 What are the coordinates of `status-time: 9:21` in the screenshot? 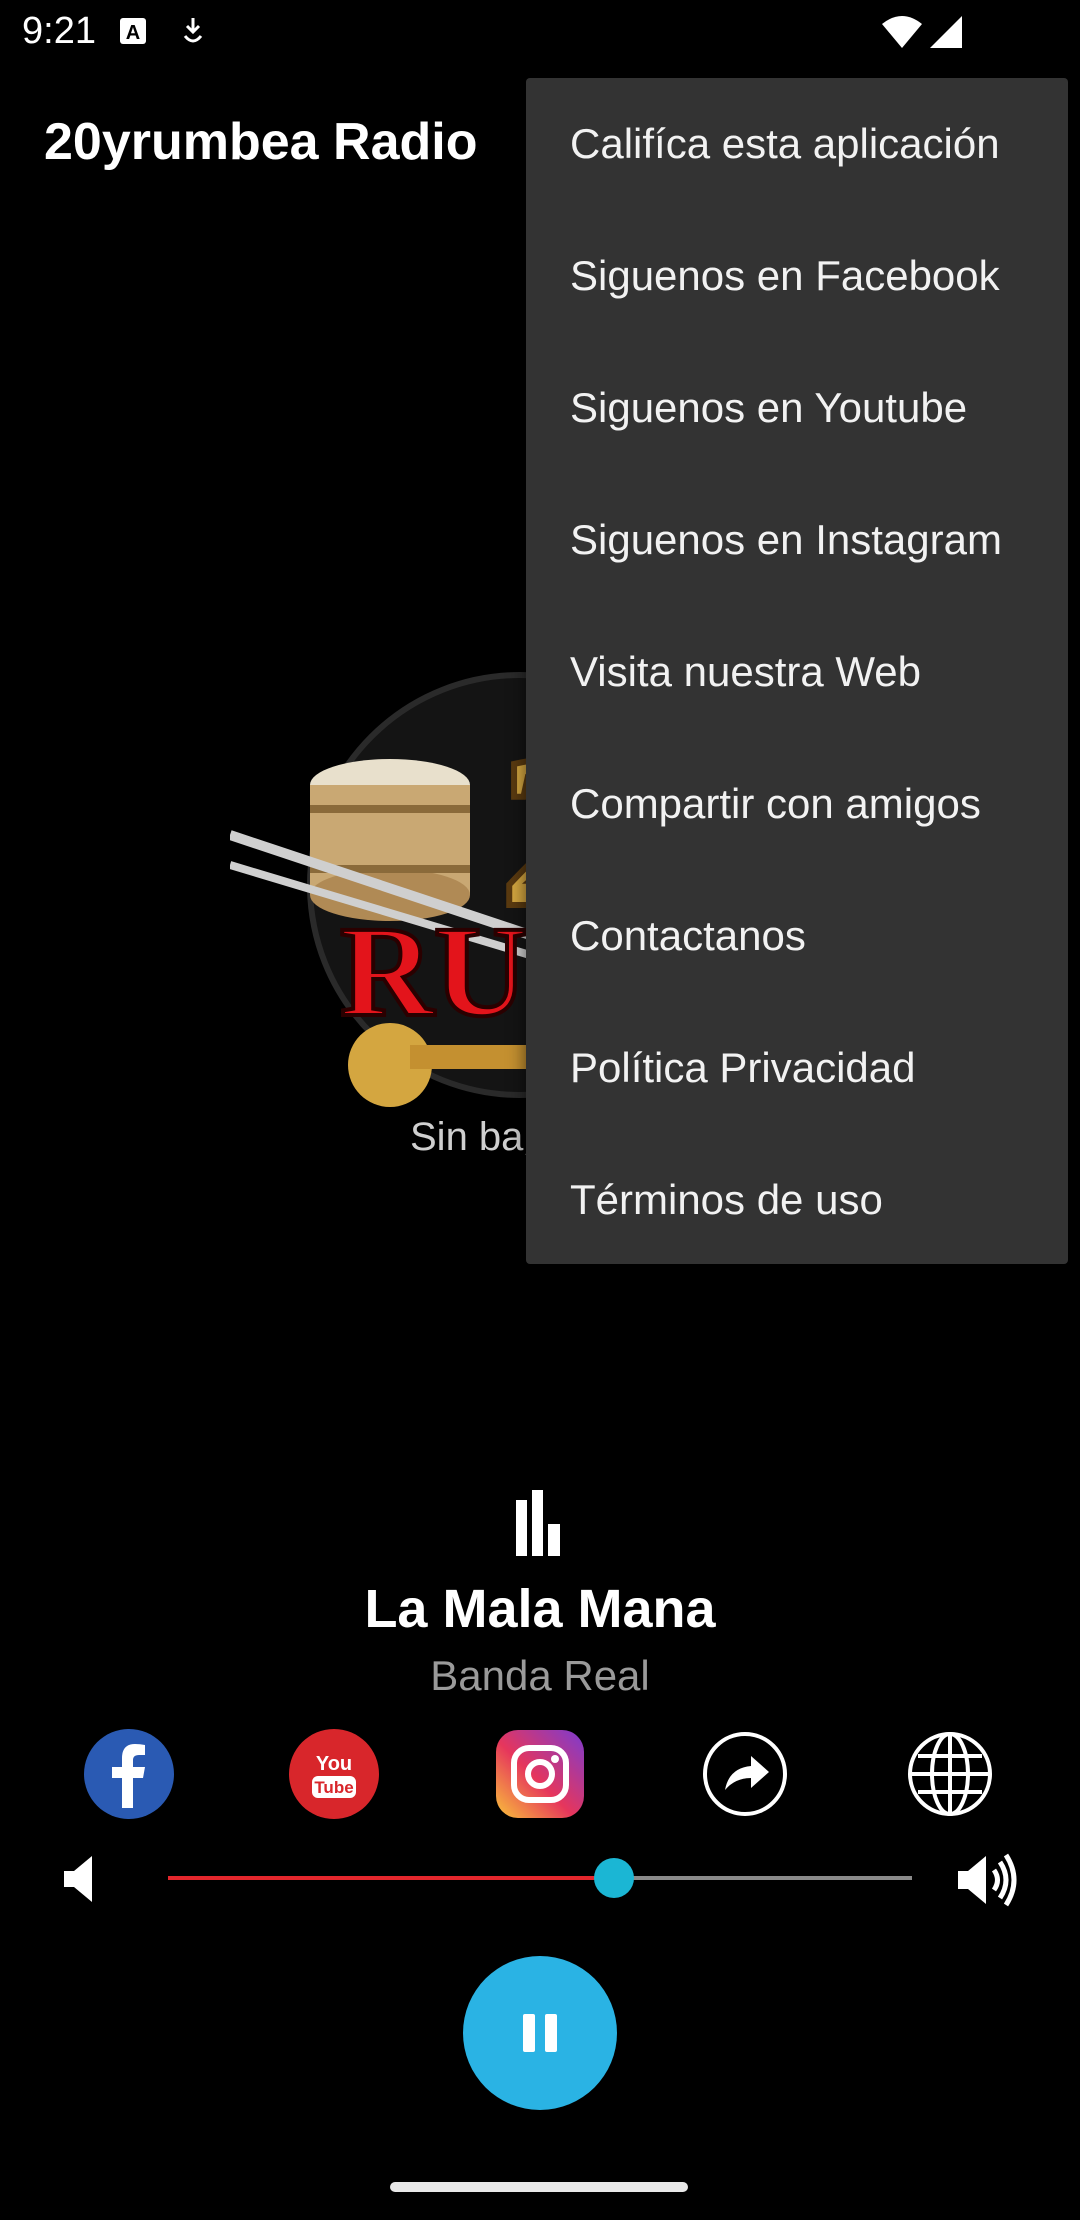 It's located at (59, 31).